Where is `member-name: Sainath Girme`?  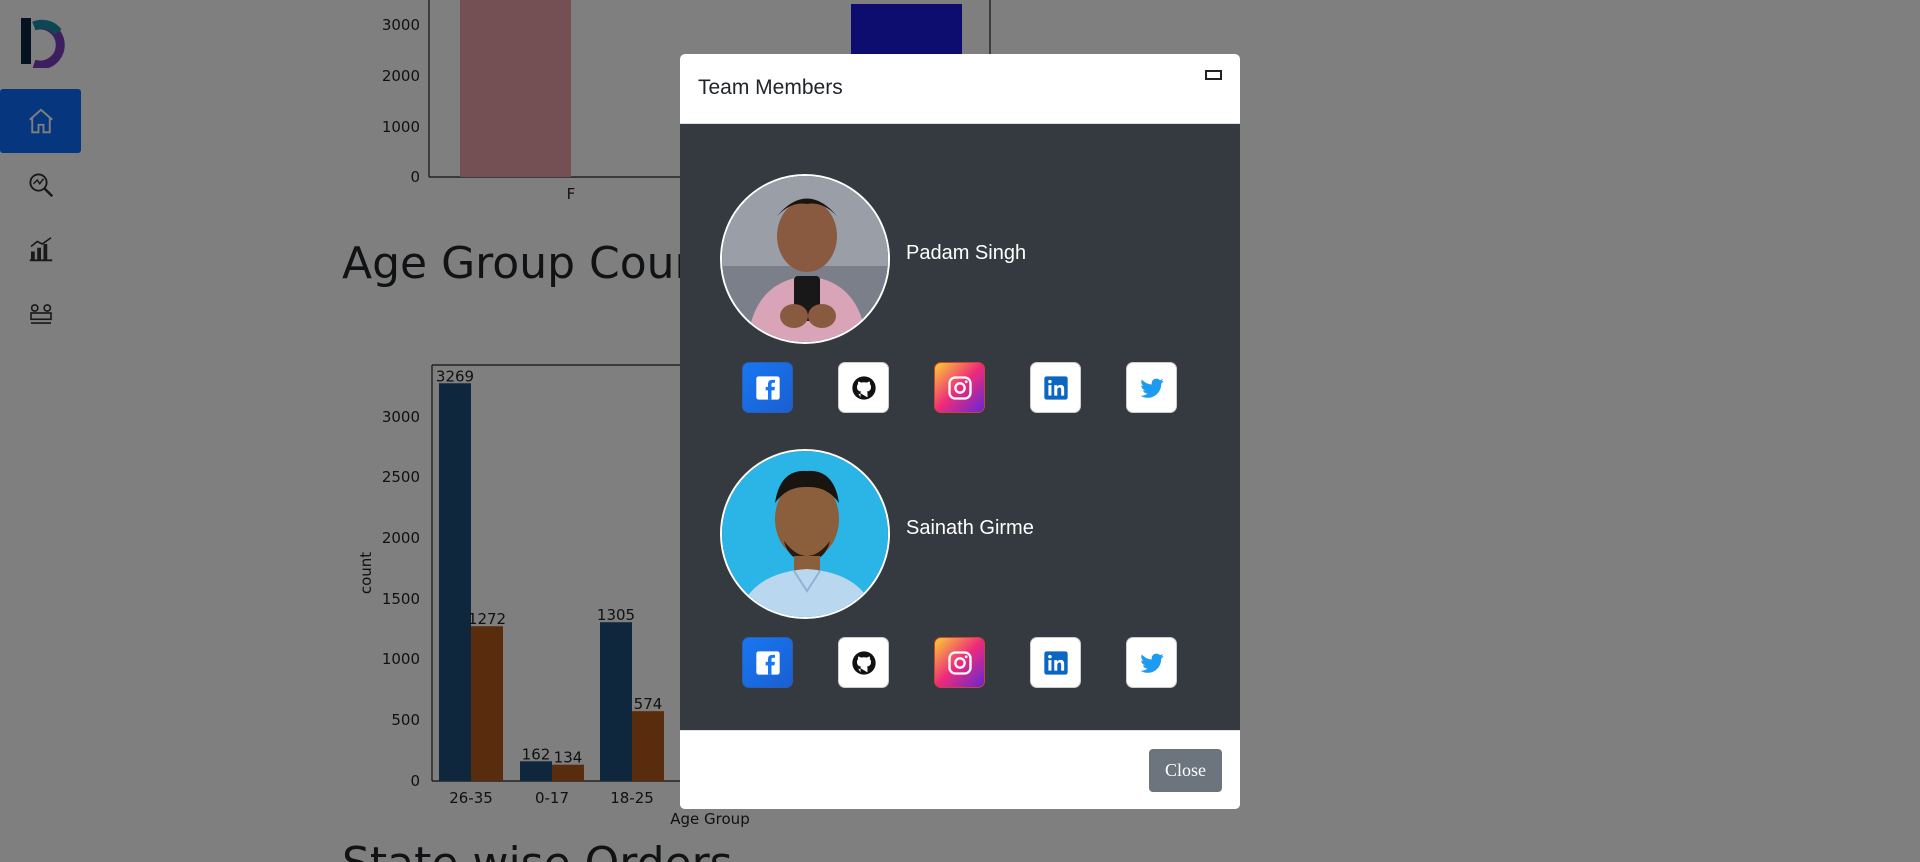
member-name: Sainath Girme is located at coordinates (970, 528).